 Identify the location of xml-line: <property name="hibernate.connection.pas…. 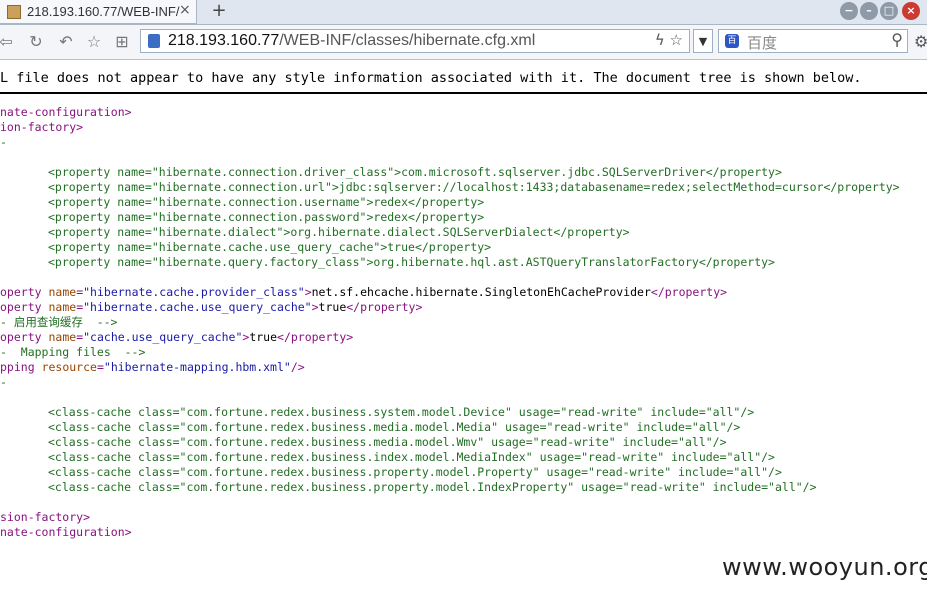
(266, 217).